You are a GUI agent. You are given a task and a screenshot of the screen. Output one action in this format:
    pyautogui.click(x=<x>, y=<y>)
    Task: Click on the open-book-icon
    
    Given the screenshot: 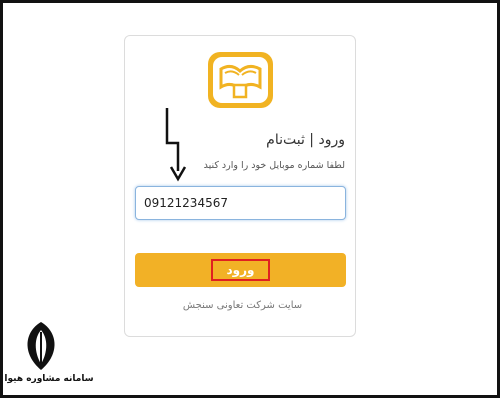 What is the action you would take?
    pyautogui.click(x=240, y=81)
    